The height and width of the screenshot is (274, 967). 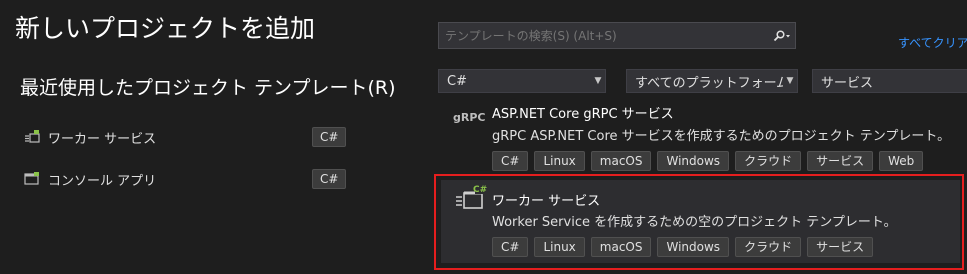 I want to click on recent-item-console-app: コンソール アプリ C#, so click(x=192, y=179).